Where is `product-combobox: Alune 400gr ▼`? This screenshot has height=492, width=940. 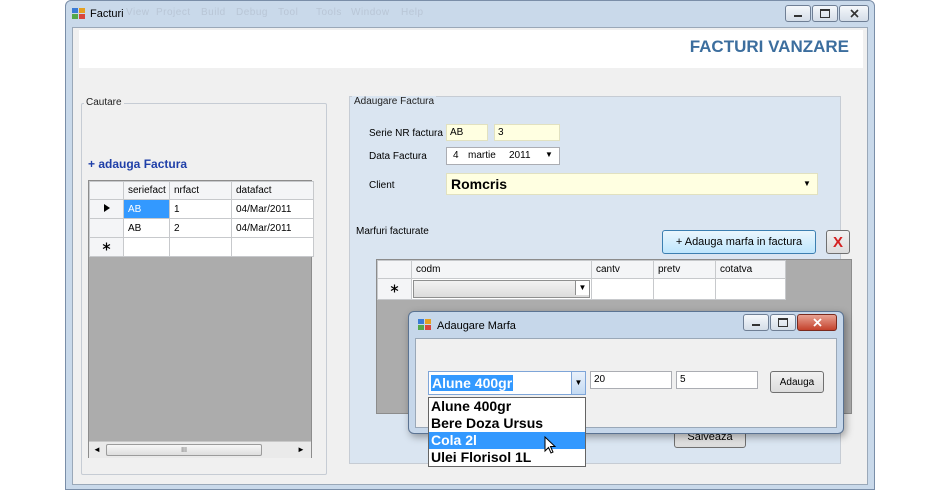
product-combobox: Alune 400gr ▼ is located at coordinates (507, 383).